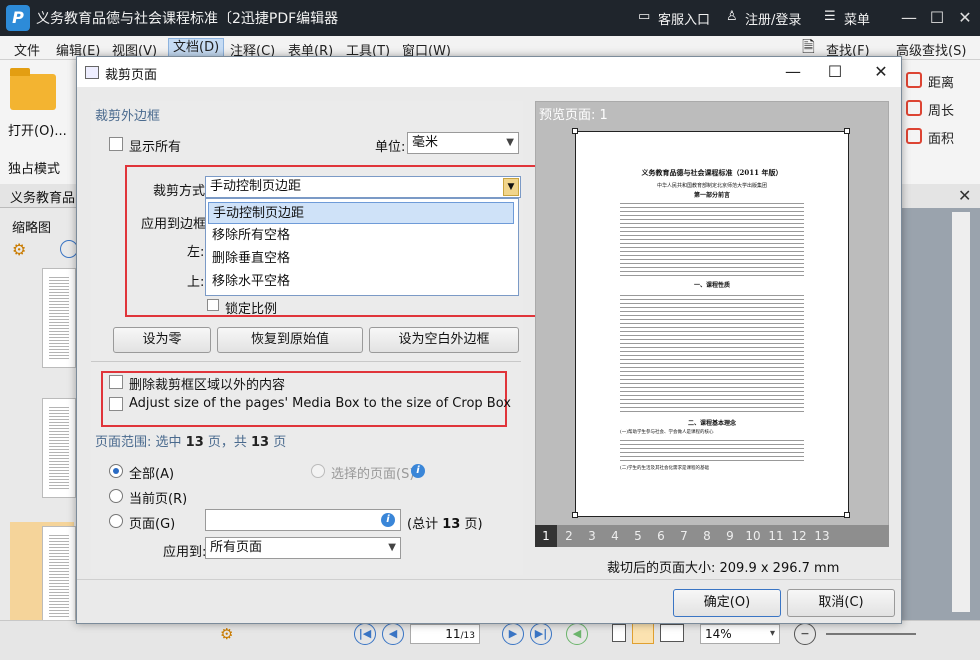  What do you see at coordinates (196, 48) in the screenshot?
I see `menu-document: 文档(D)` at bounding box center [196, 48].